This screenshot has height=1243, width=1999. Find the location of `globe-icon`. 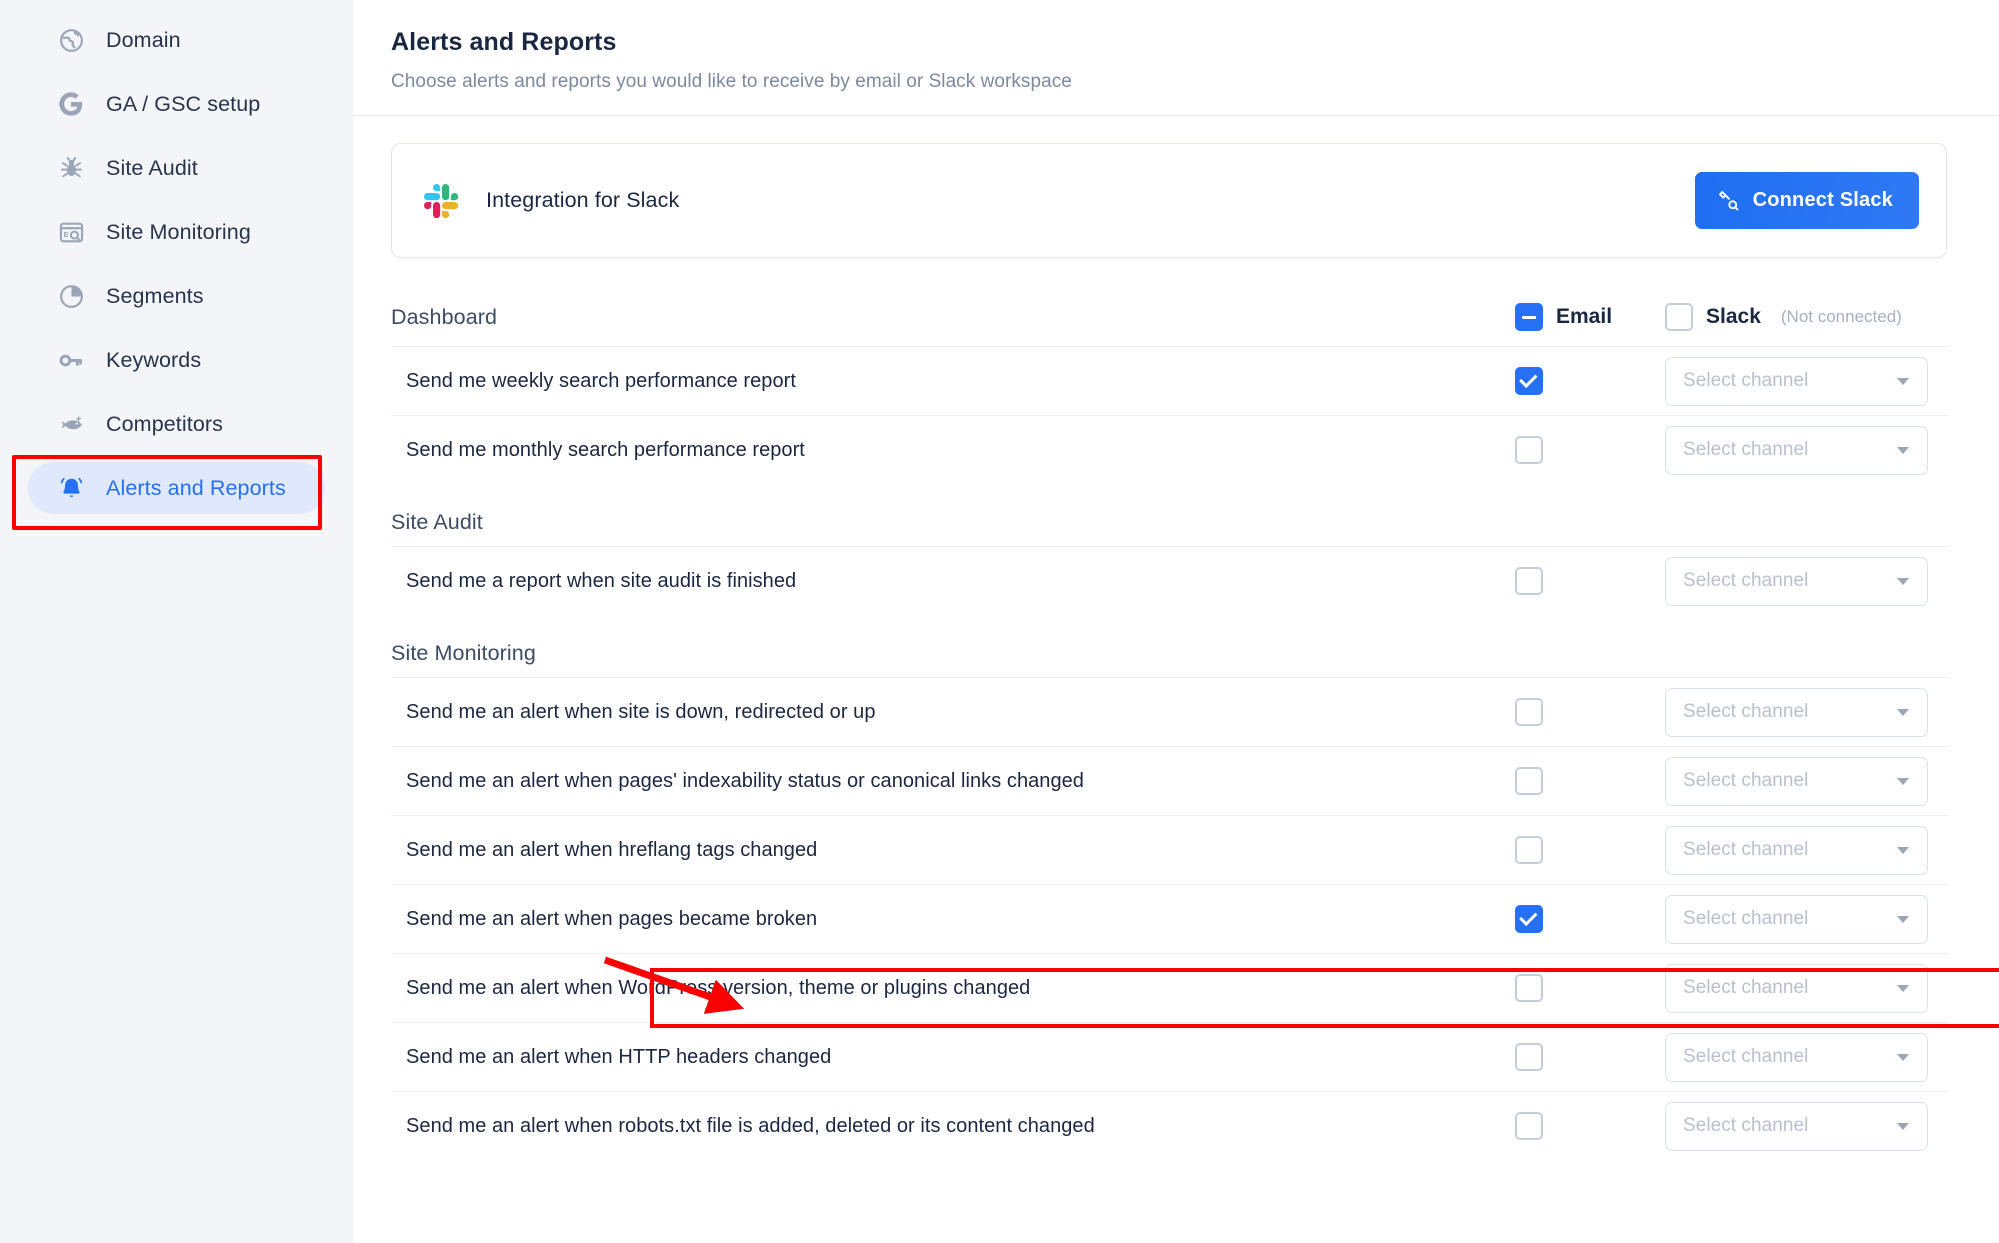

globe-icon is located at coordinates (71, 40).